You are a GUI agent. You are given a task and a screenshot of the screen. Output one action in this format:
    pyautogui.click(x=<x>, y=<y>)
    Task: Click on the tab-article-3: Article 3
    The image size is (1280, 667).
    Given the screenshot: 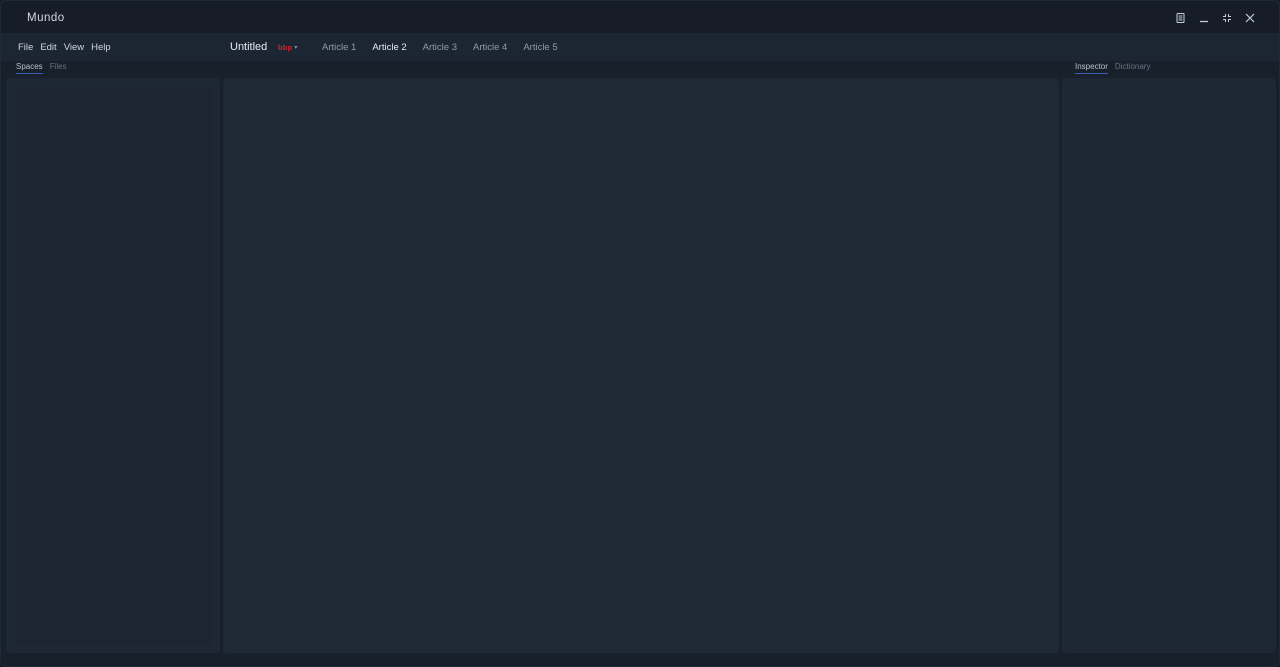 What is the action you would take?
    pyautogui.click(x=440, y=47)
    